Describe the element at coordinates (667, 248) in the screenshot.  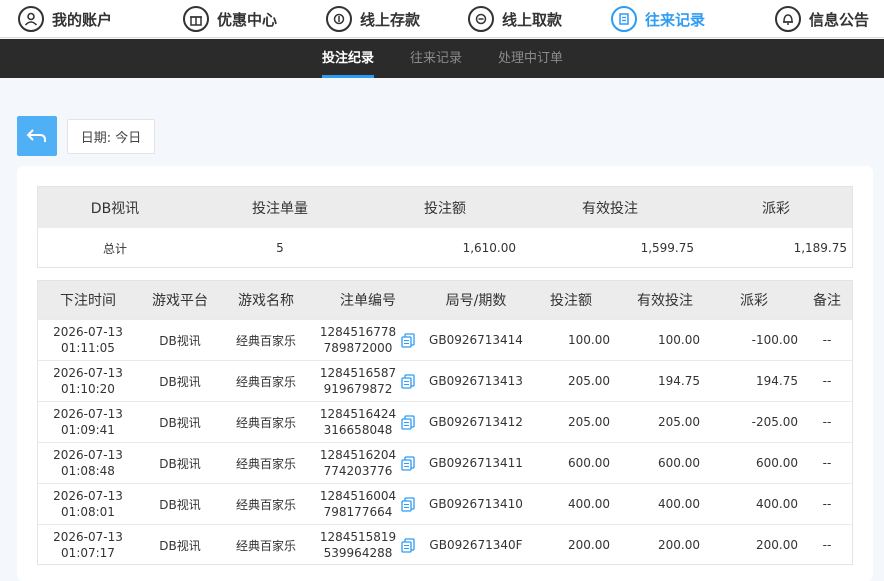
I see `summary-valid: 1,599.75` at that location.